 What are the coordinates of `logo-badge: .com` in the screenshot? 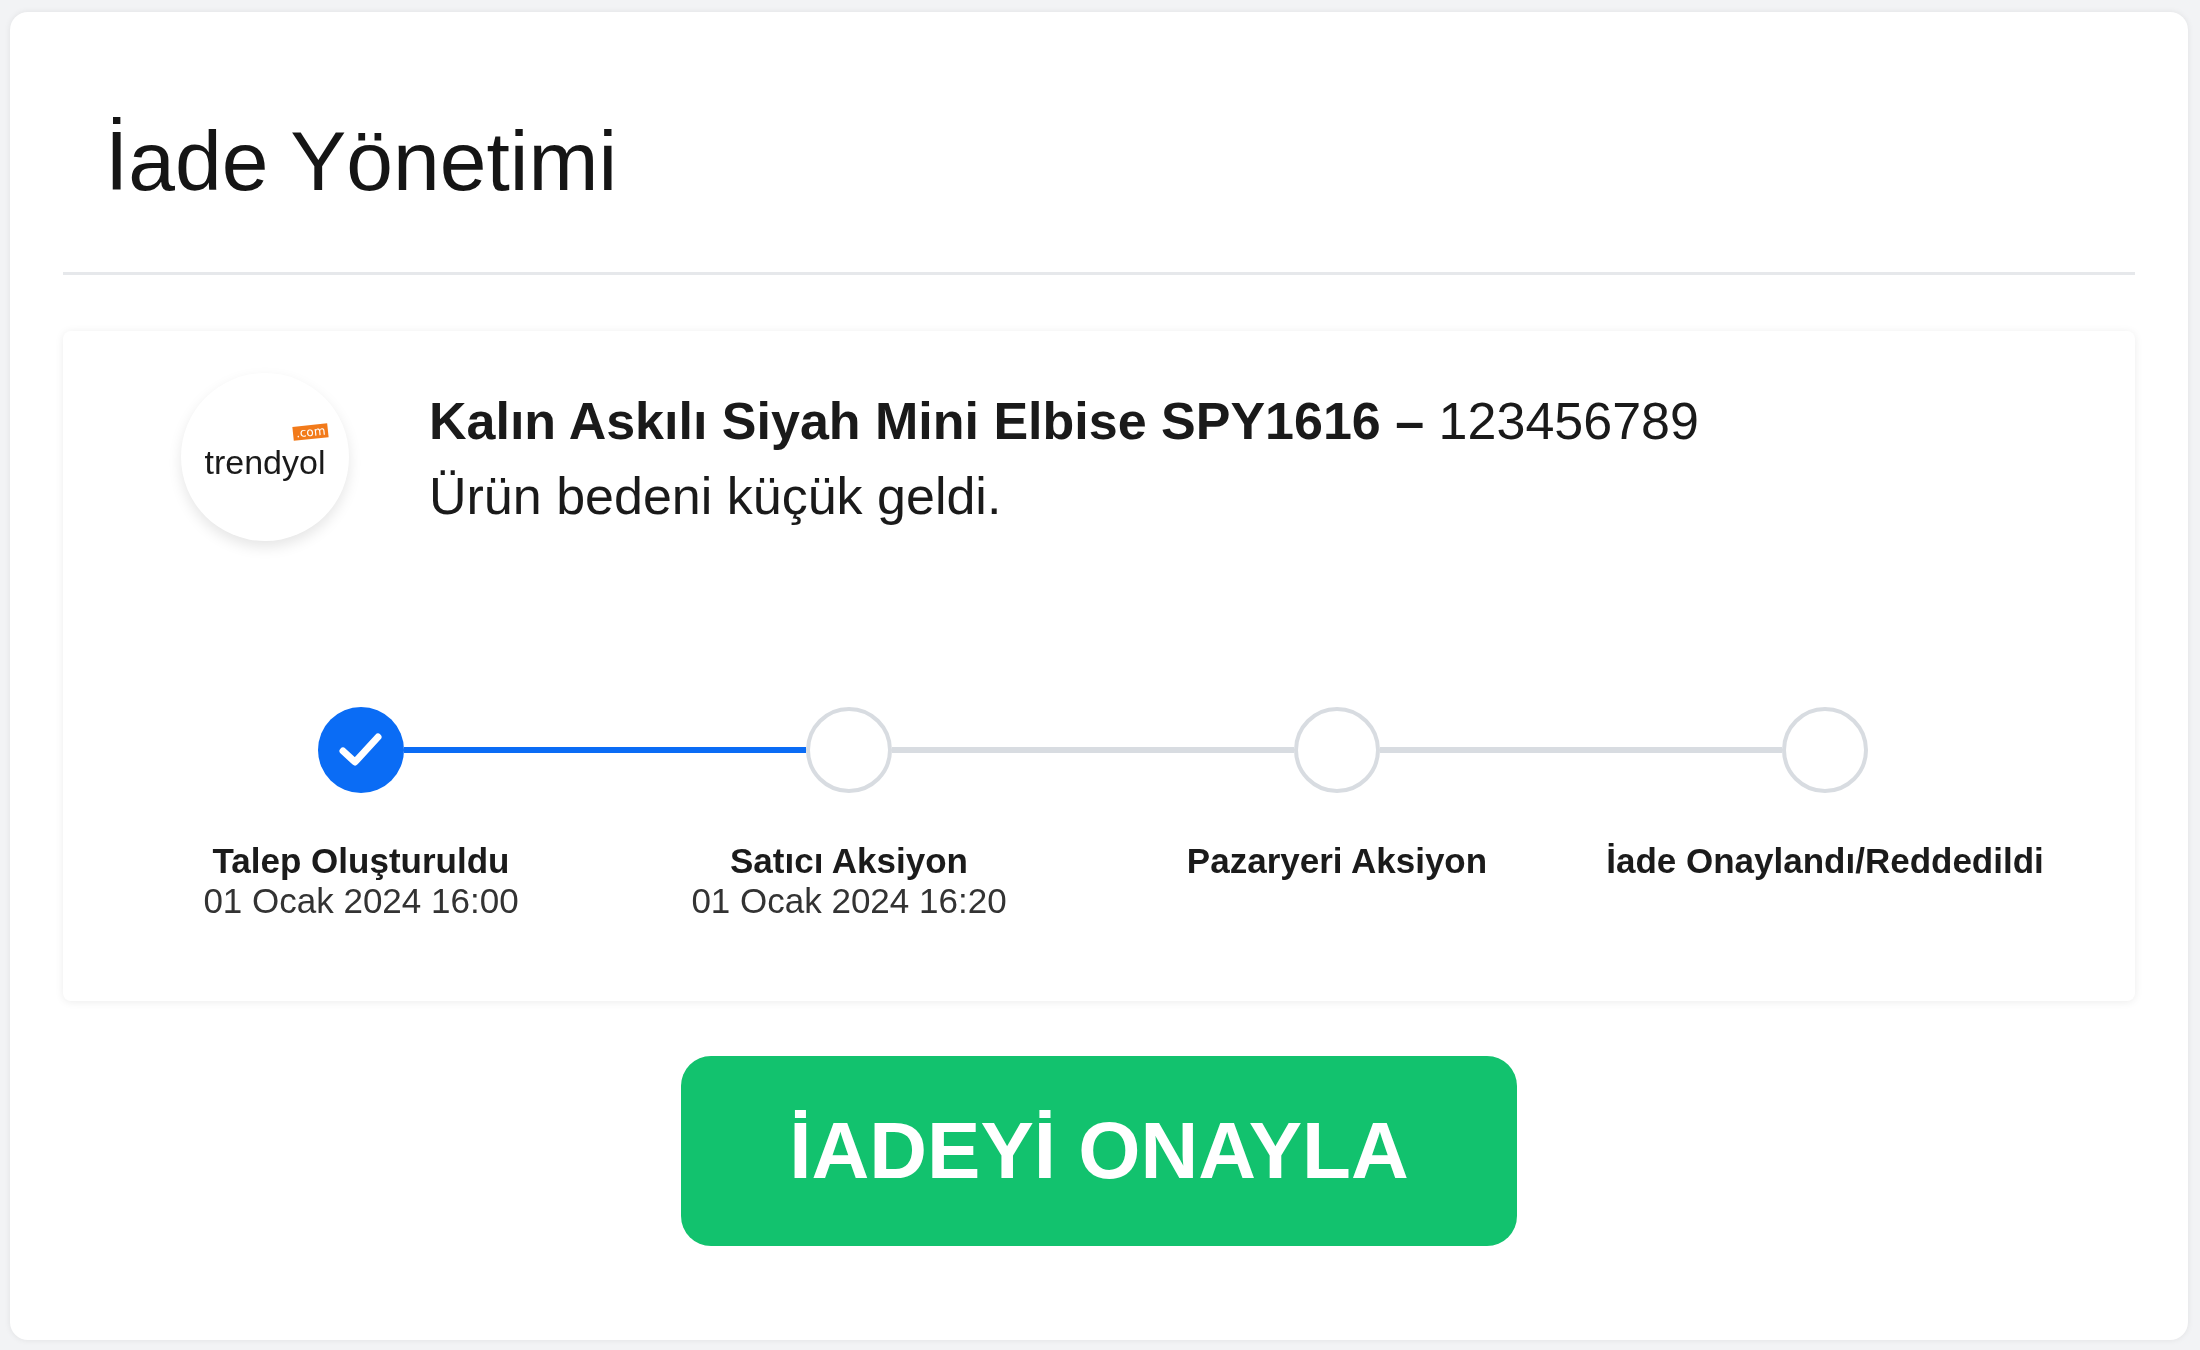 It's located at (311, 432).